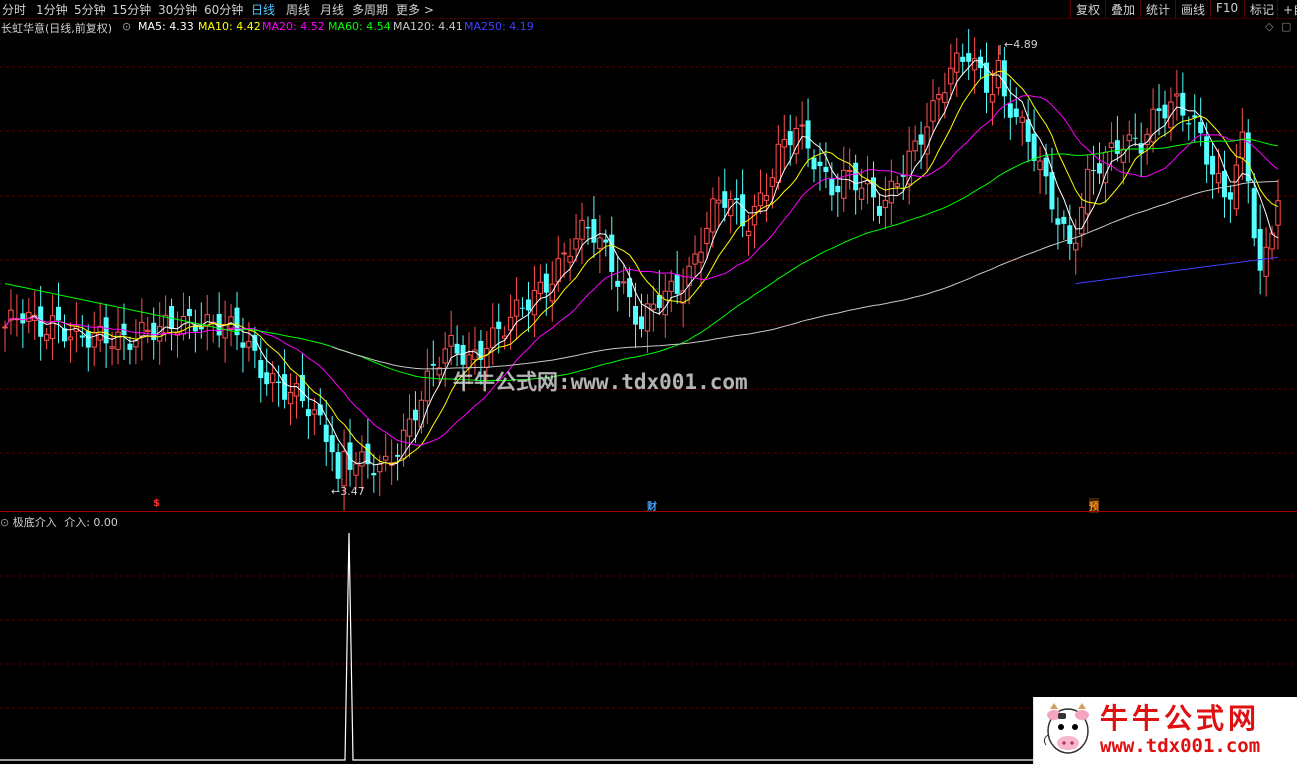 Image resolution: width=1297 pixels, height=764 pixels. I want to click on expand-icon: ▢, so click(1286, 26).